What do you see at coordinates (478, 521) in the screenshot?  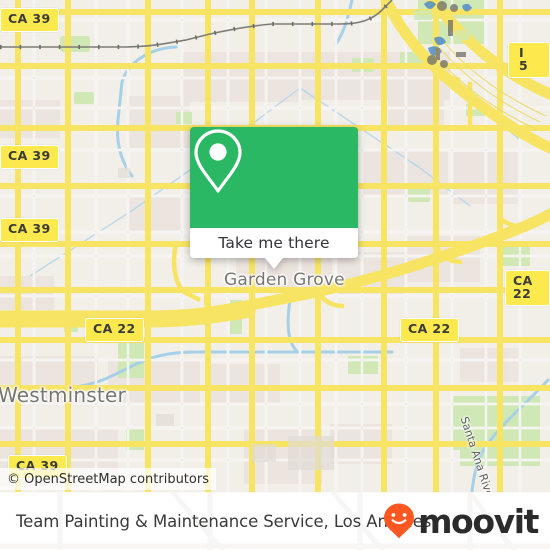 I see `moovit-wordmark: moovit` at bounding box center [478, 521].